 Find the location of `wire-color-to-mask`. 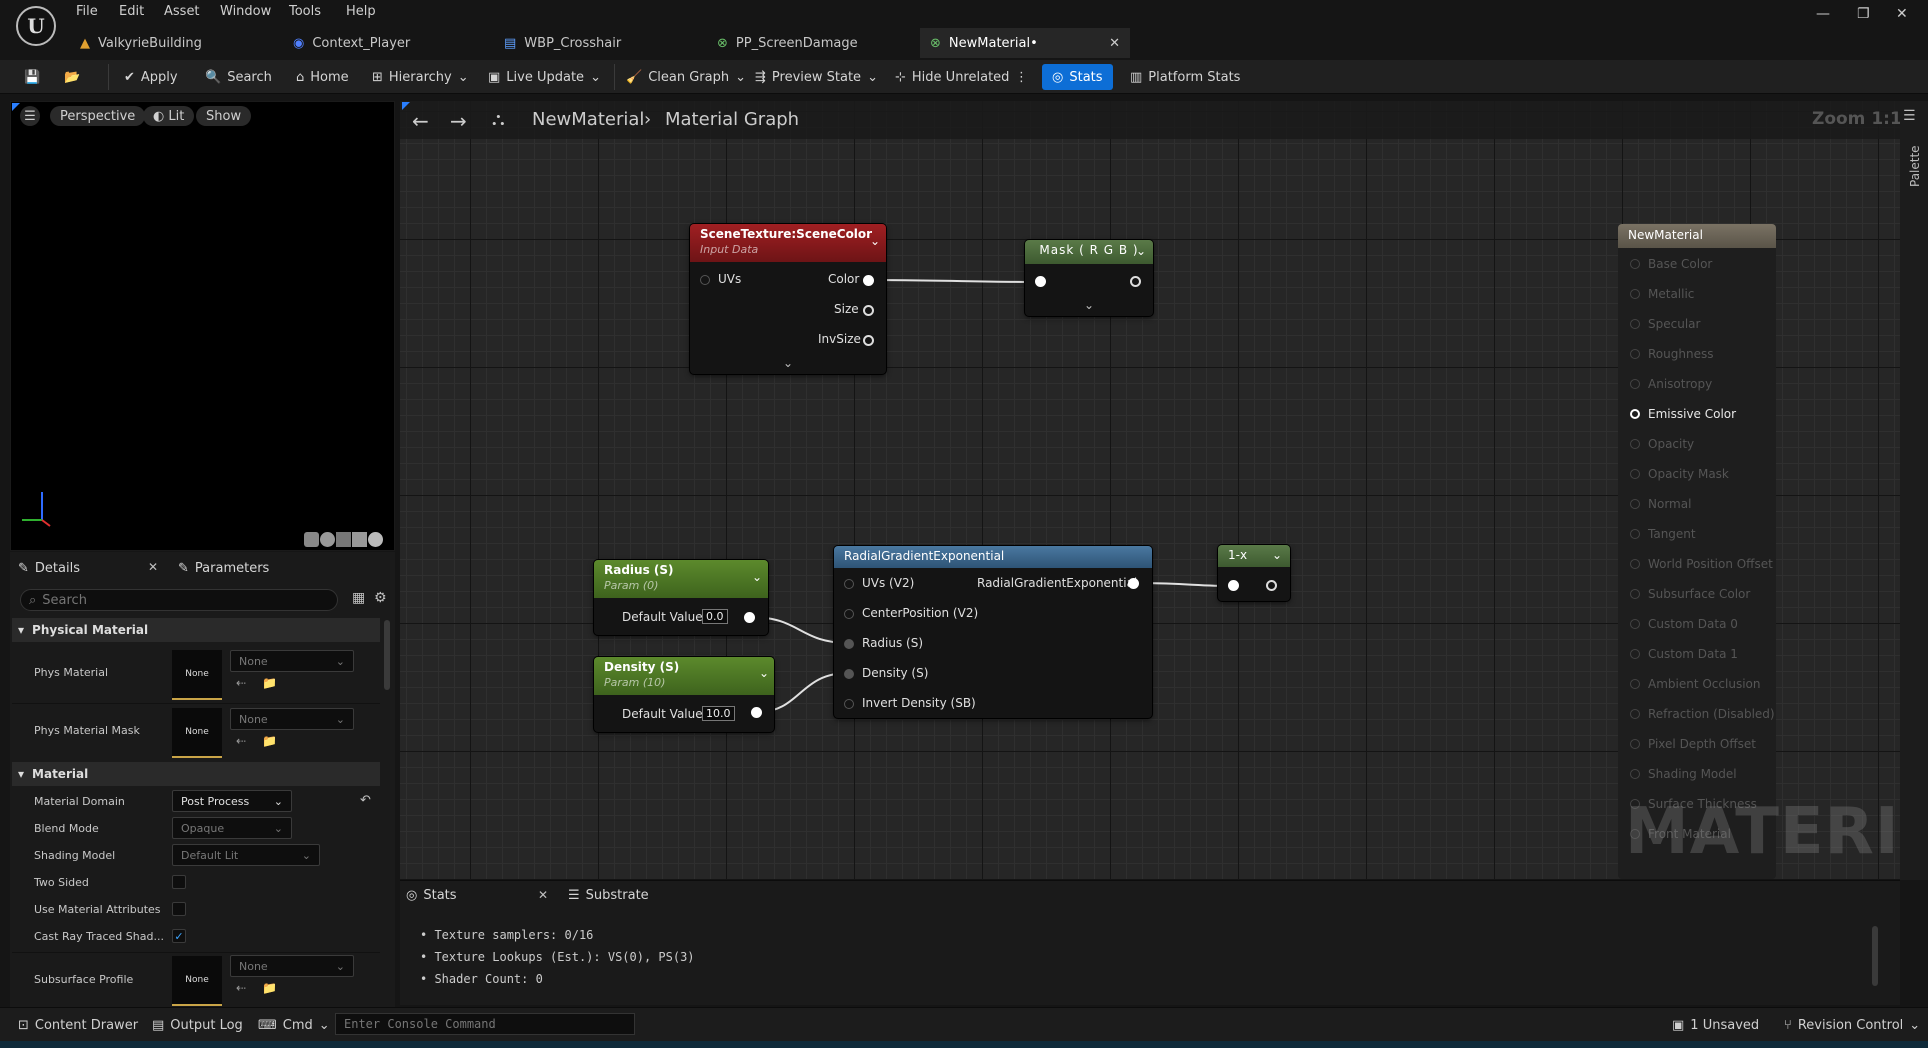

wire-color-to-mask is located at coordinates (954, 281).